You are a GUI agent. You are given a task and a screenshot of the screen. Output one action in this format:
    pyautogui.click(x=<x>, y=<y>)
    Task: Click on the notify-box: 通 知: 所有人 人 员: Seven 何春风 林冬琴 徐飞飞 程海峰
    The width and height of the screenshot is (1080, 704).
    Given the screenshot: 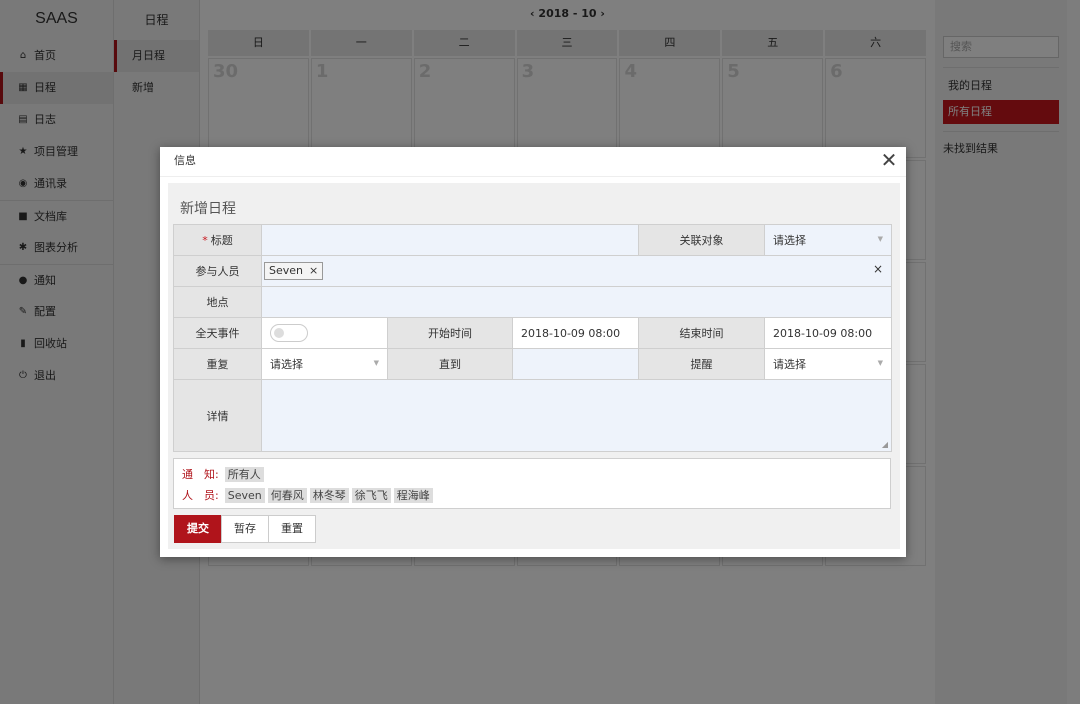 What is the action you would take?
    pyautogui.click(x=532, y=483)
    